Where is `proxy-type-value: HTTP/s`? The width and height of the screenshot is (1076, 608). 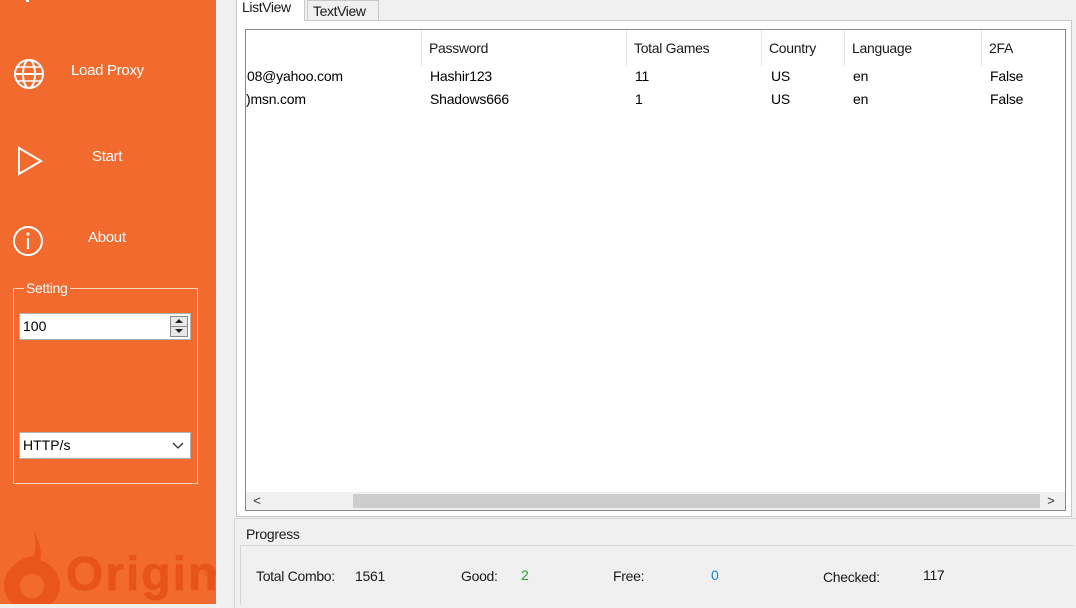
proxy-type-value: HTTP/s is located at coordinates (47, 445).